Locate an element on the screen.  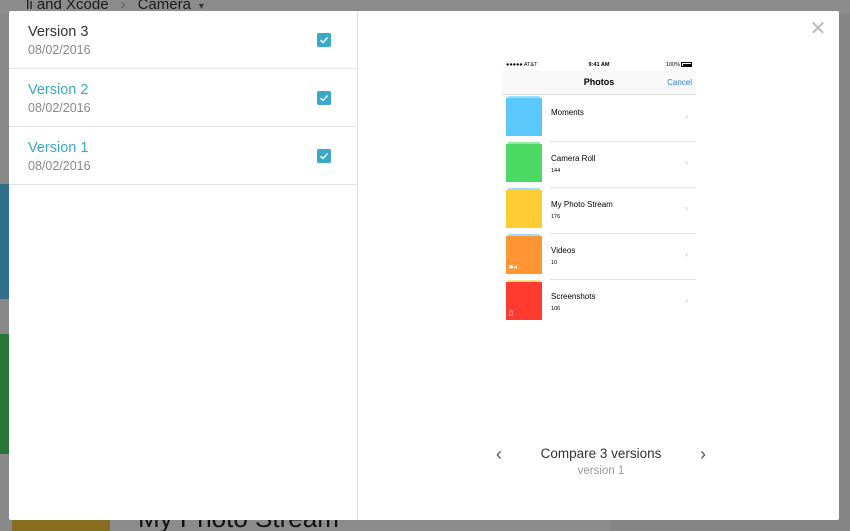
version-name: Version 2 is located at coordinates (192, 90).